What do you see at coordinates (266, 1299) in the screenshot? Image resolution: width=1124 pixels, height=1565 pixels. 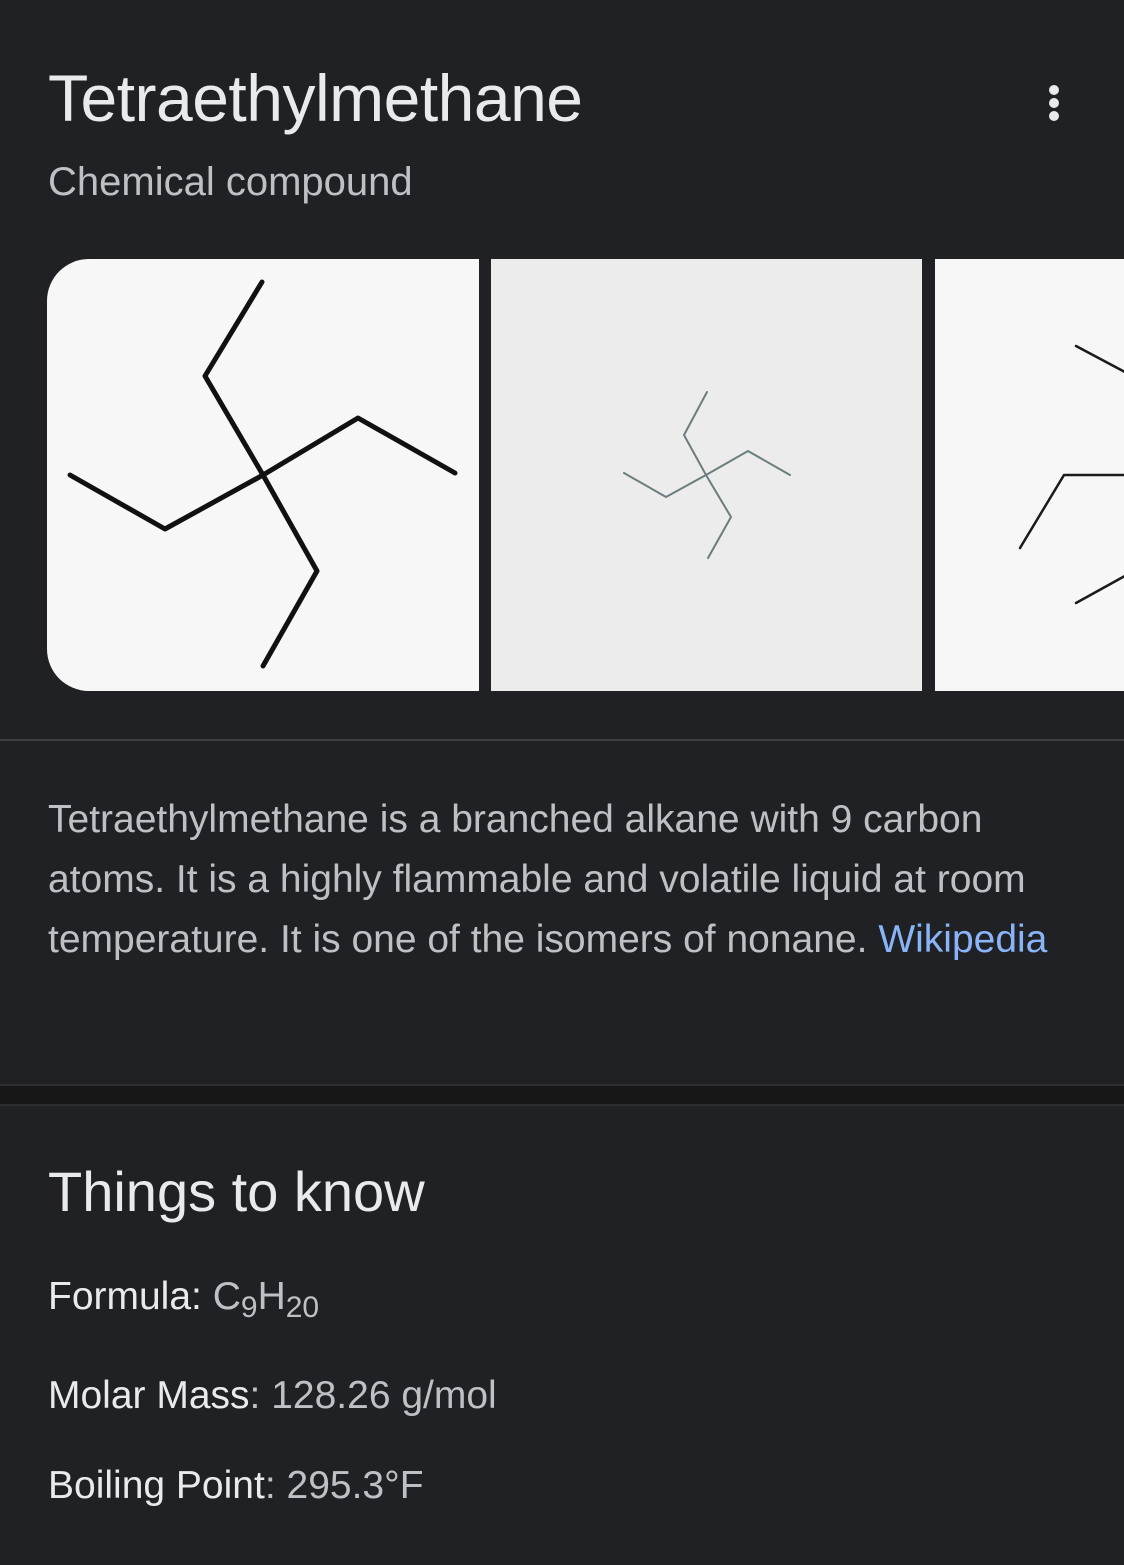 I see `fact-value: C9H20` at bounding box center [266, 1299].